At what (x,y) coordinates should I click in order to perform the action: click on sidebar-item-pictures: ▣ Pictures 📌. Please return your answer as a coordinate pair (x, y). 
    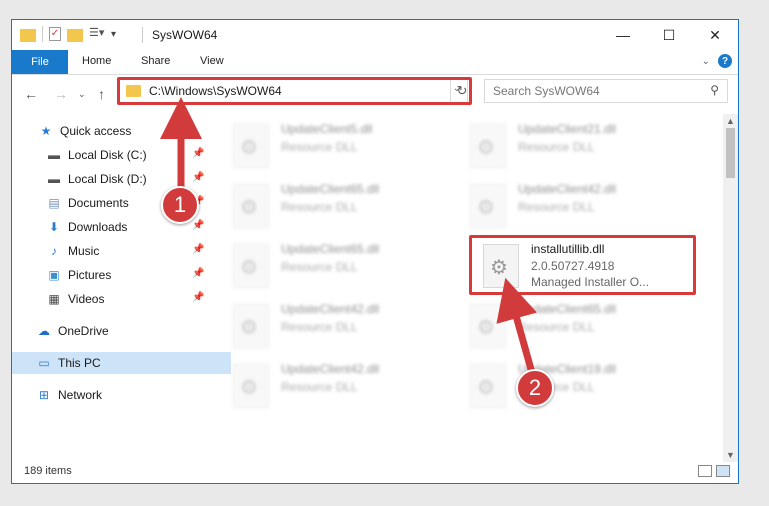
    Looking at the image, I should click on (126, 275).